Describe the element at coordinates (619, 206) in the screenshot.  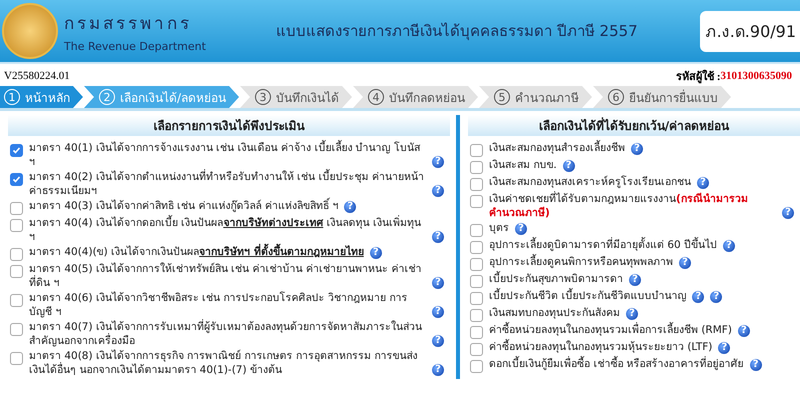
I see `option-label: เงินค่าชดเชยที่ได้รับตามกฎหมายแรงงาน(กรณีนำมารวมคำนวณภาษี)` at that location.